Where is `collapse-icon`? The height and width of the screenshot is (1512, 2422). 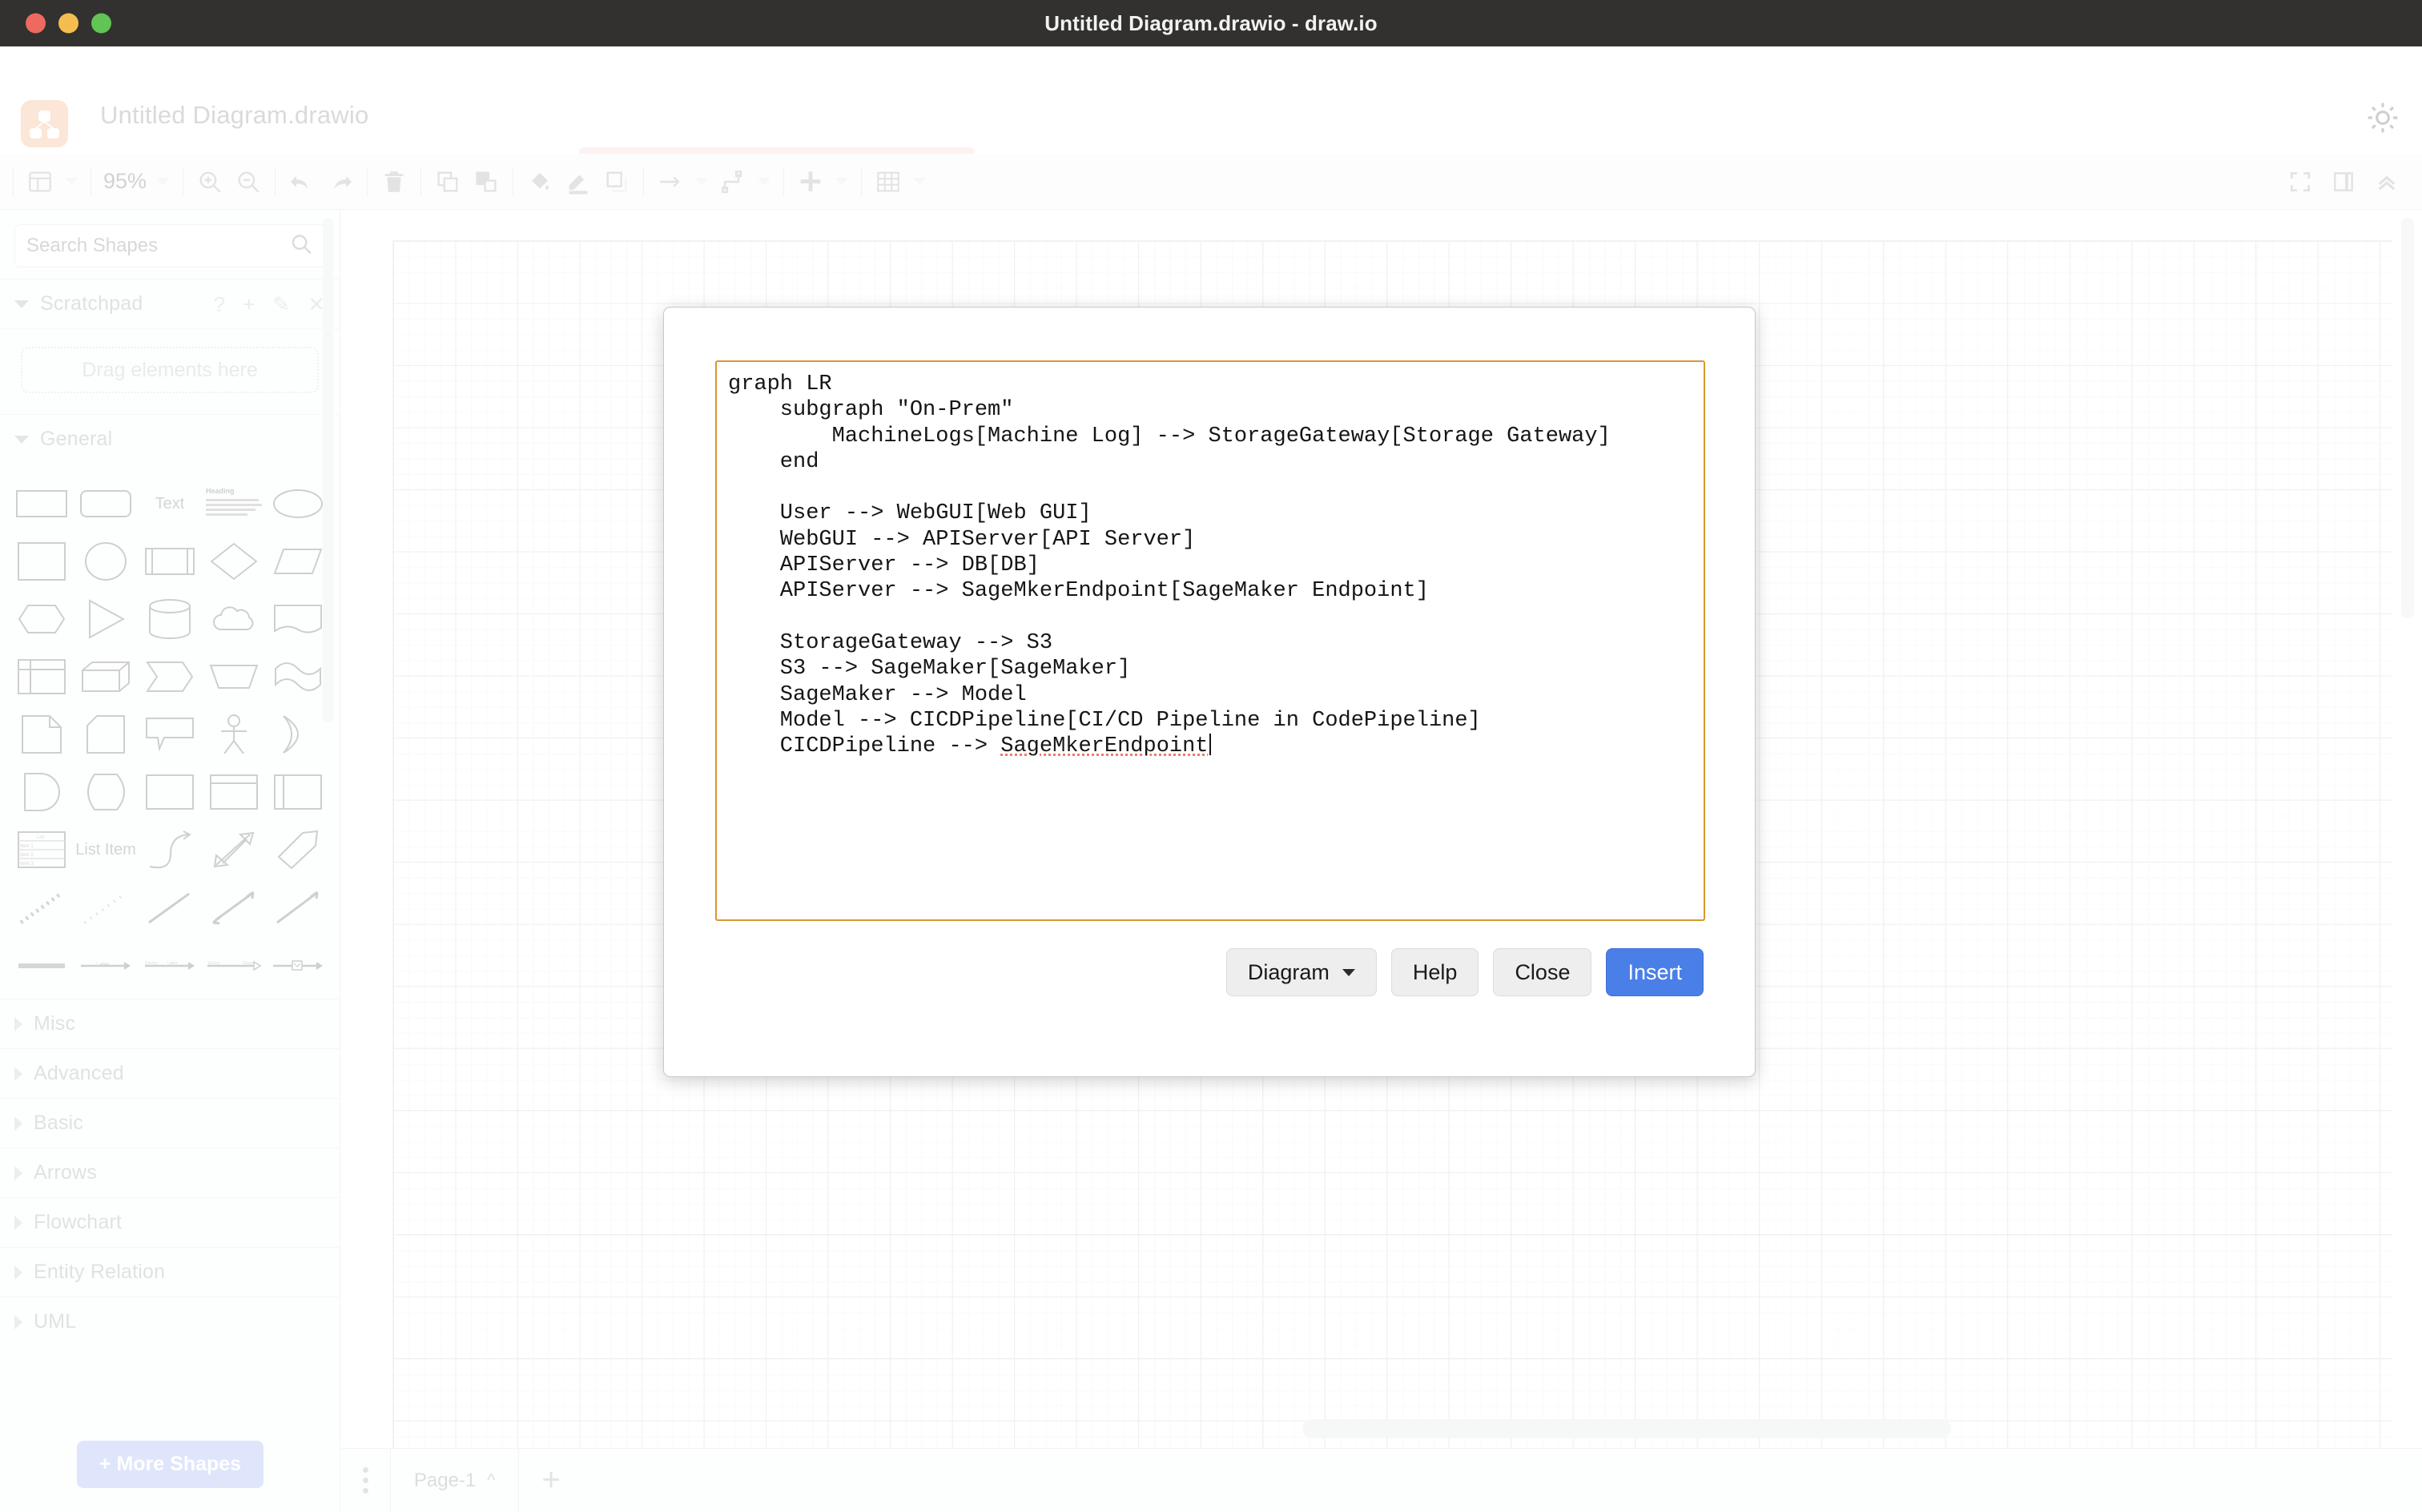
collapse-icon is located at coordinates (2387, 182).